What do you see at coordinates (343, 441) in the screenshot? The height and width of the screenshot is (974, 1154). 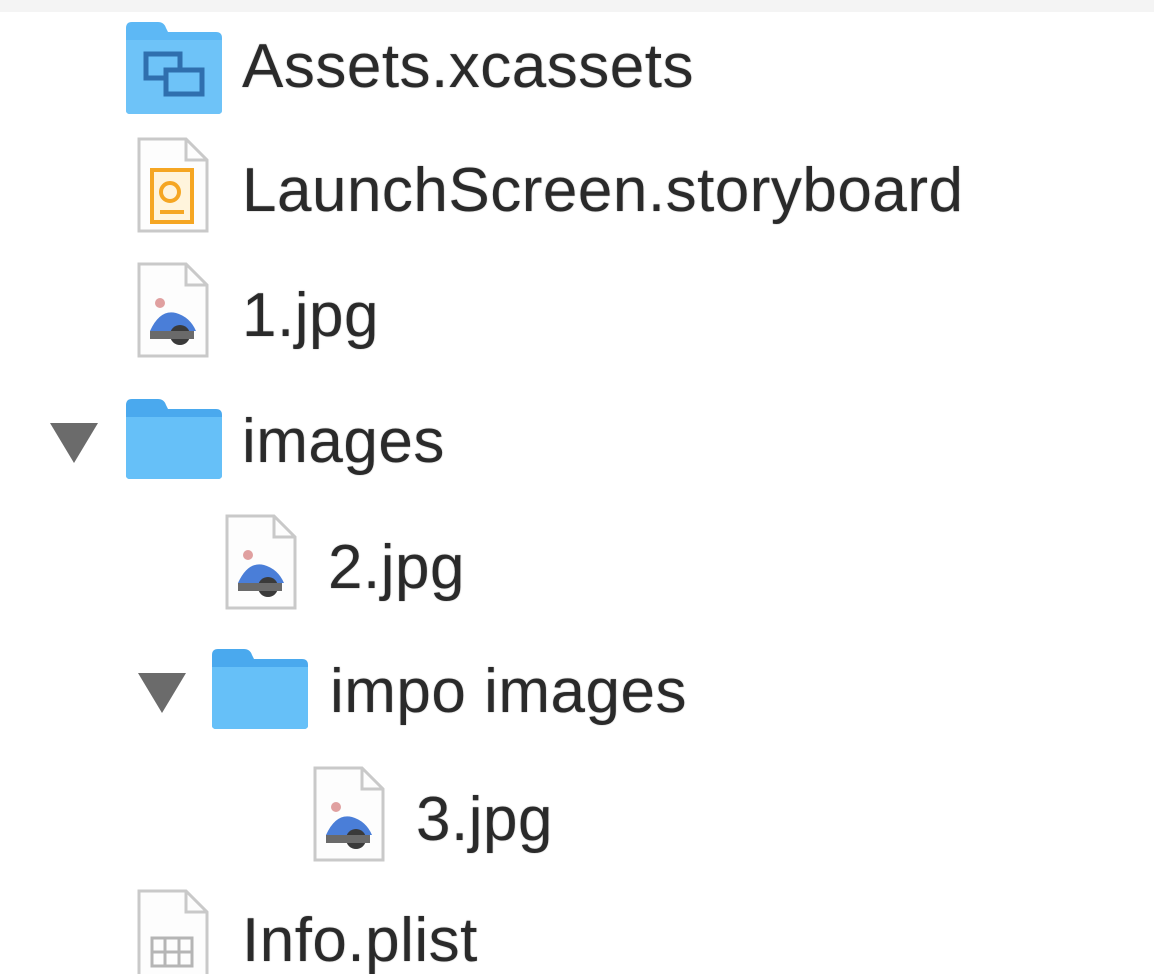 I see `tree-label: images` at bounding box center [343, 441].